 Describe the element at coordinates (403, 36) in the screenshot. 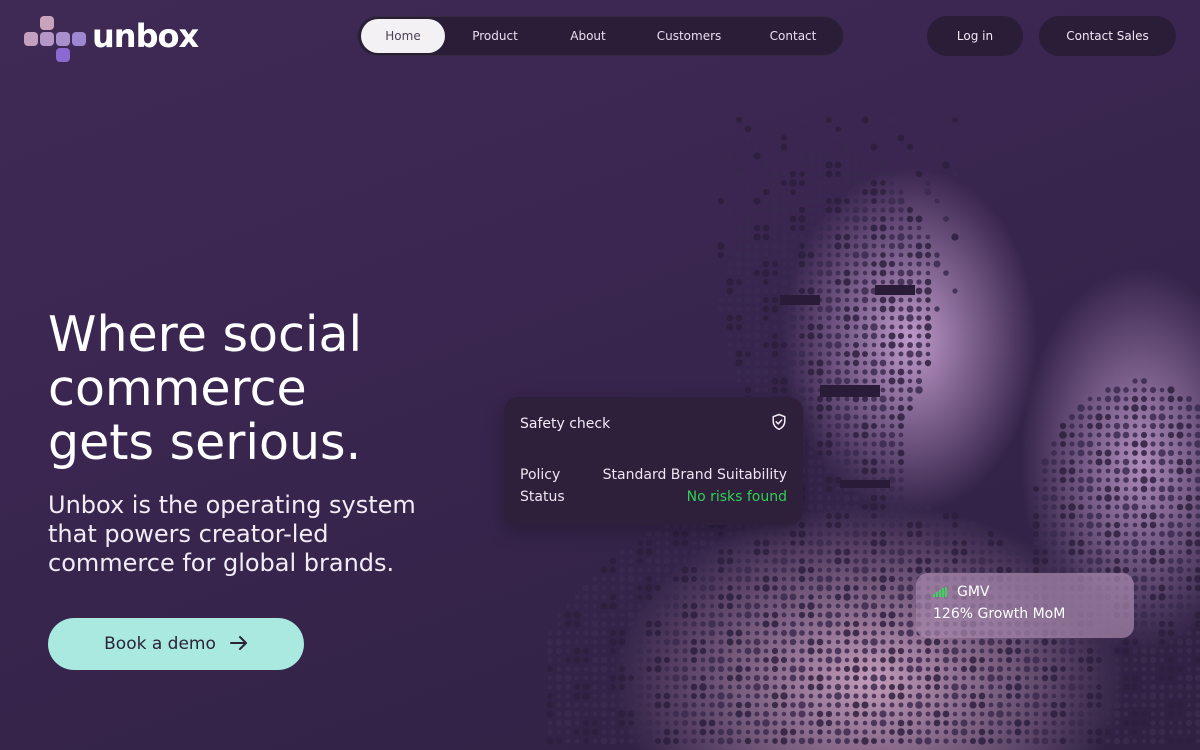

I see `nav-item-home: Home` at that location.